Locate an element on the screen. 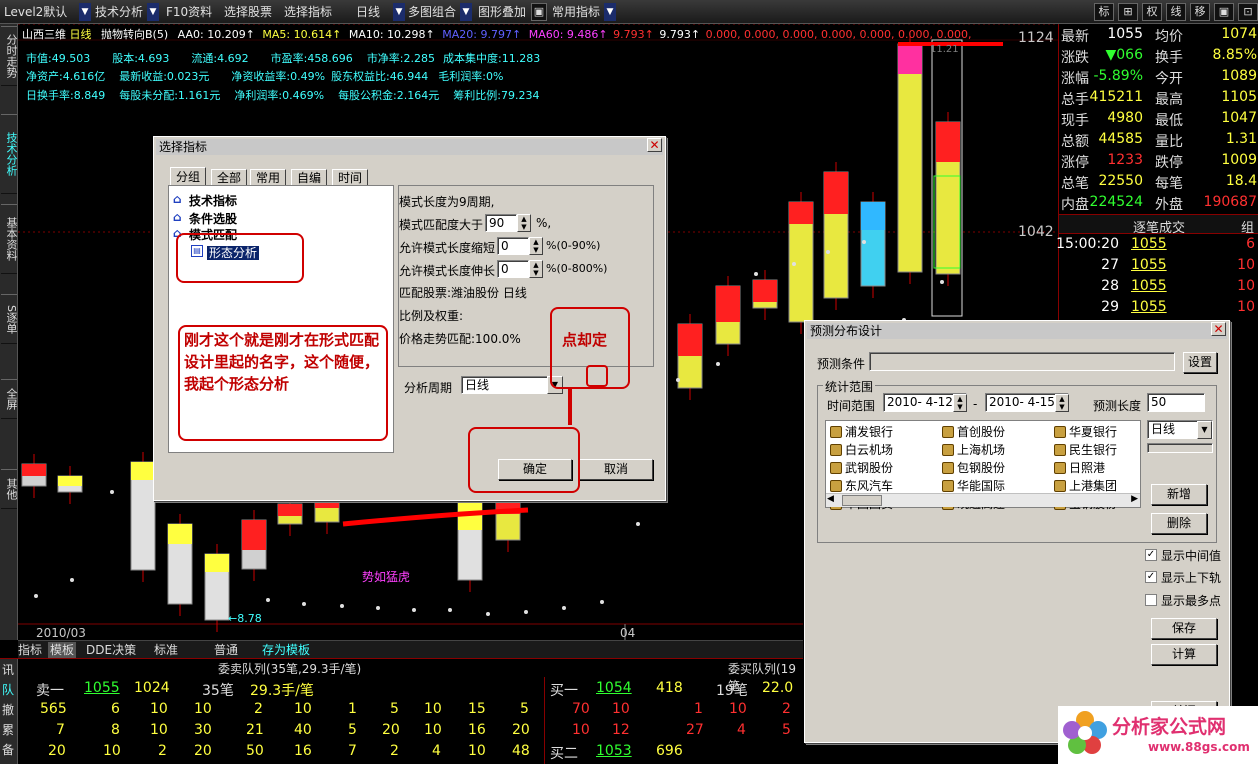  grid-icon: ⊞ is located at coordinates (1128, 12).